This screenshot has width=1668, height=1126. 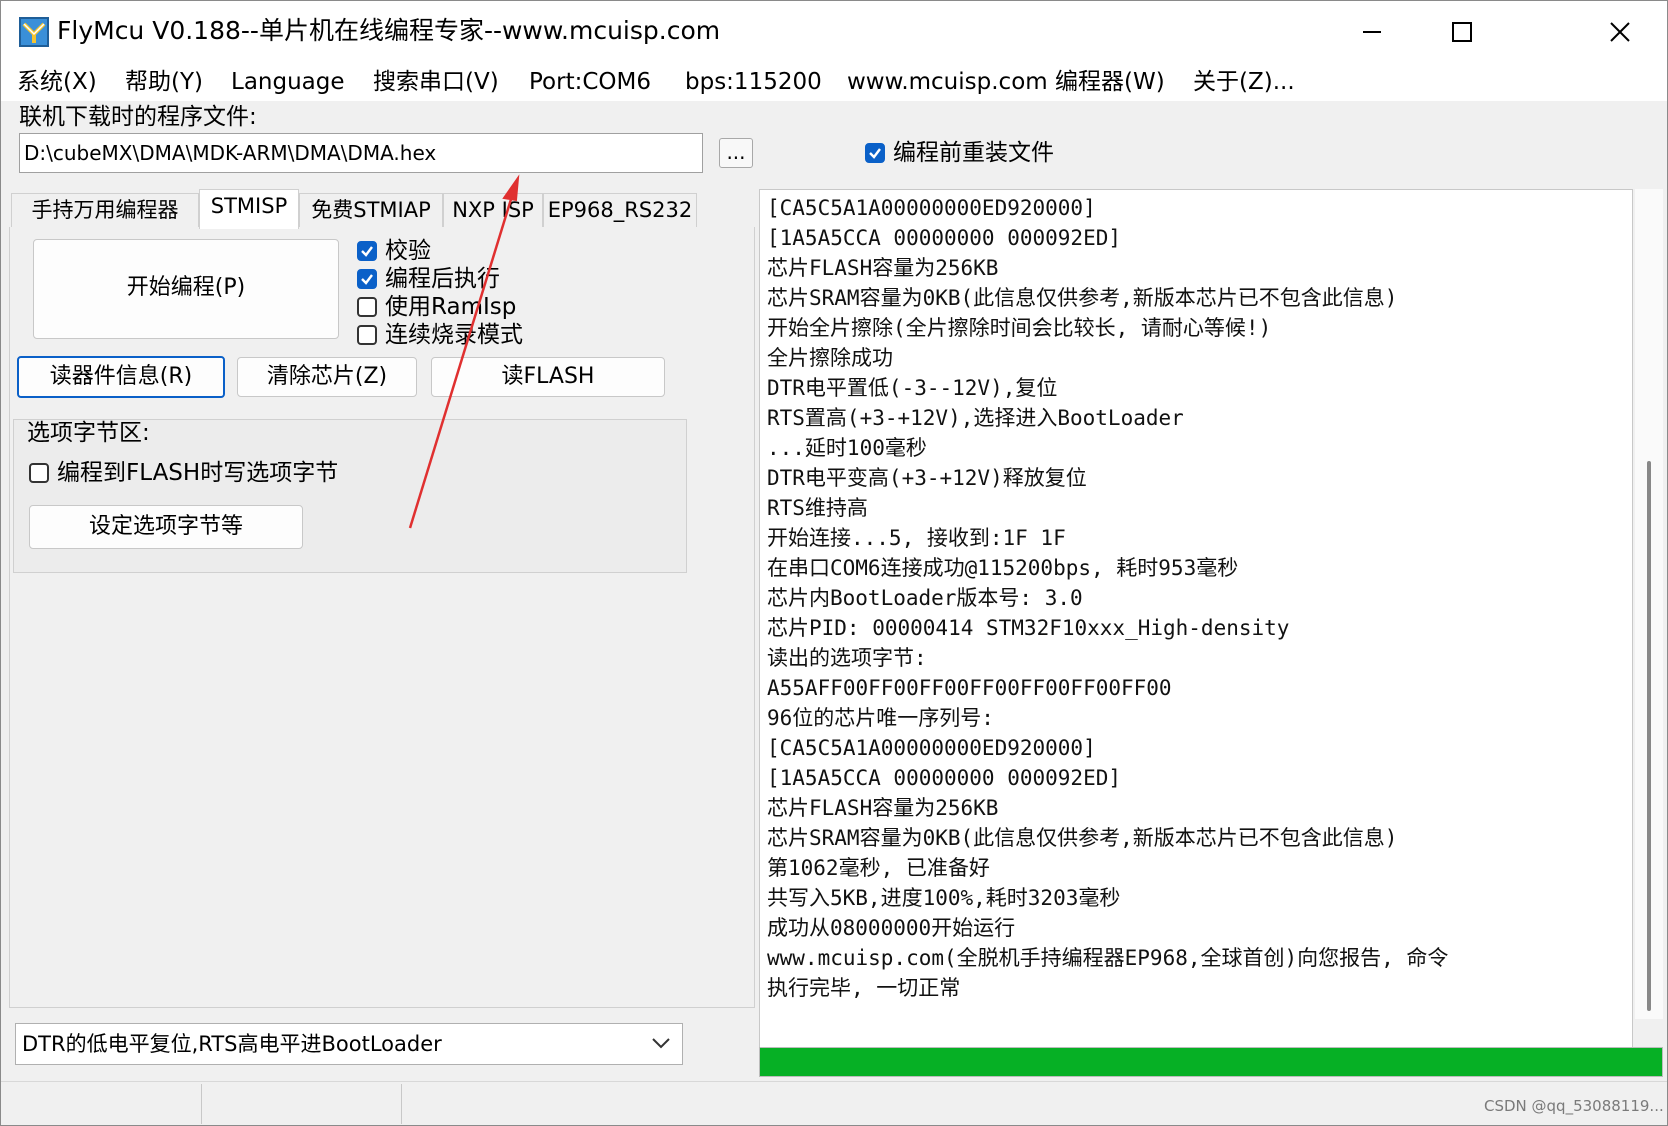 What do you see at coordinates (198, 473) in the screenshot?
I see `write-option-bytes-label: 编程到FLASH时写选项字节` at bounding box center [198, 473].